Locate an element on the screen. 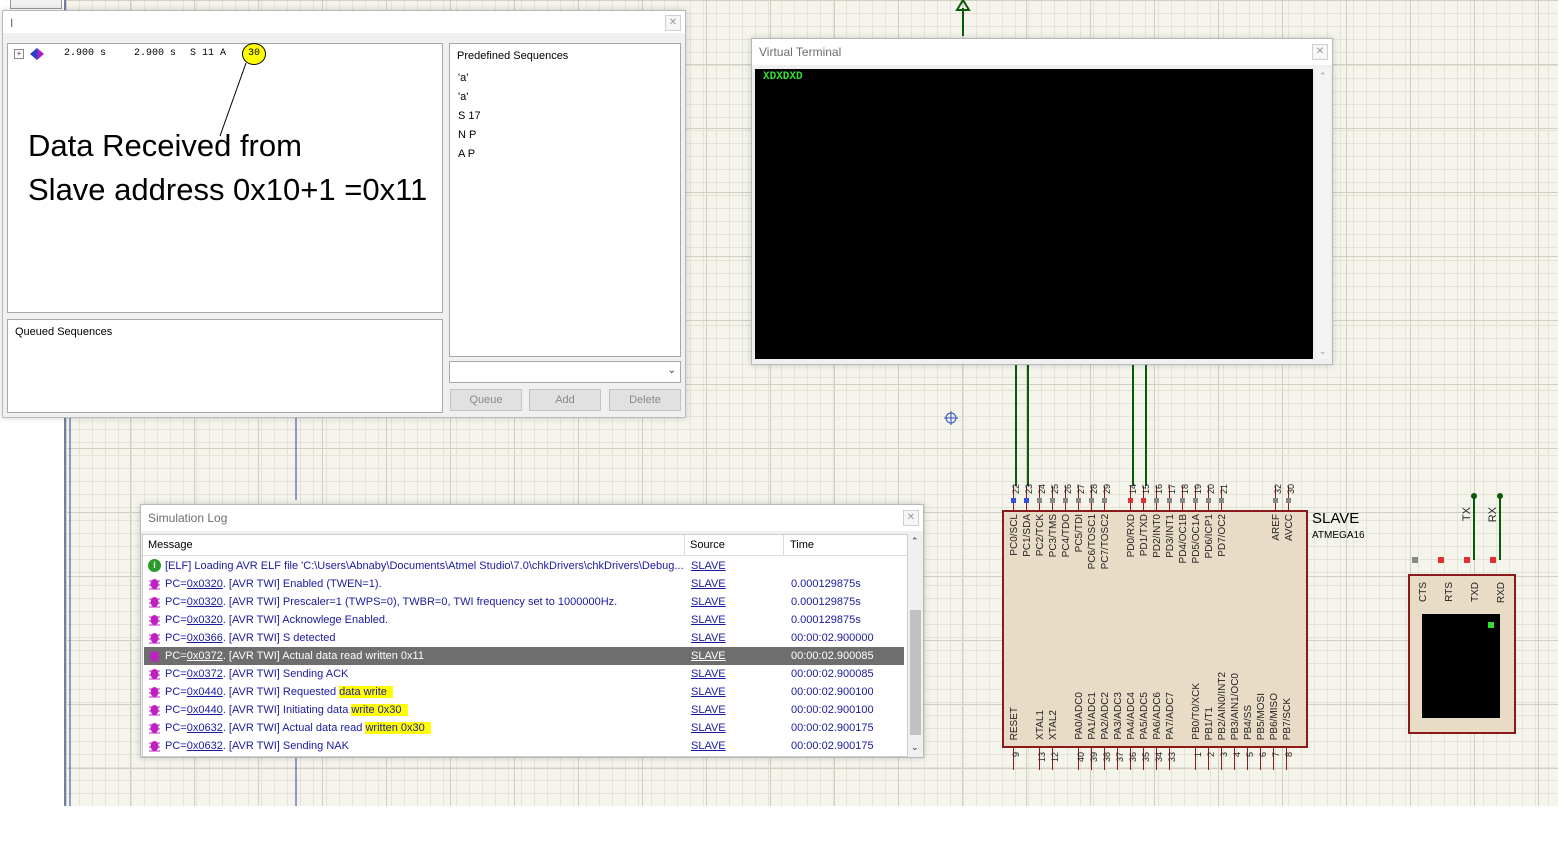 This screenshot has height=846, width=1568. annotation-line-2: Slave address 0x10+1 =0x11 is located at coordinates (228, 189).